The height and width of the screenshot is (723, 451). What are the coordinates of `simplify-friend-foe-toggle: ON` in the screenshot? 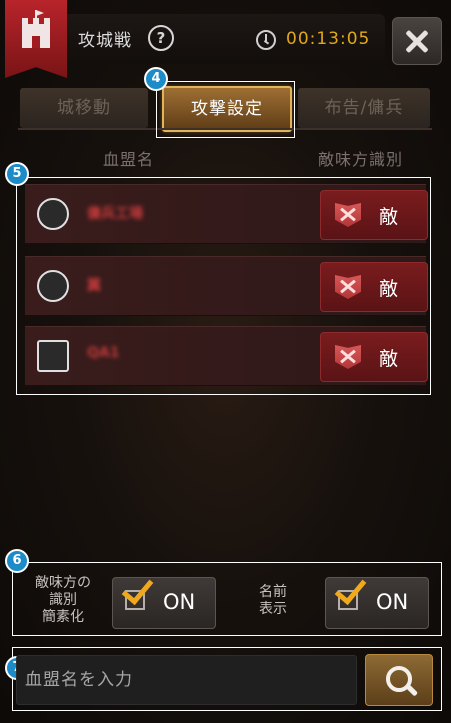 It's located at (164, 600).